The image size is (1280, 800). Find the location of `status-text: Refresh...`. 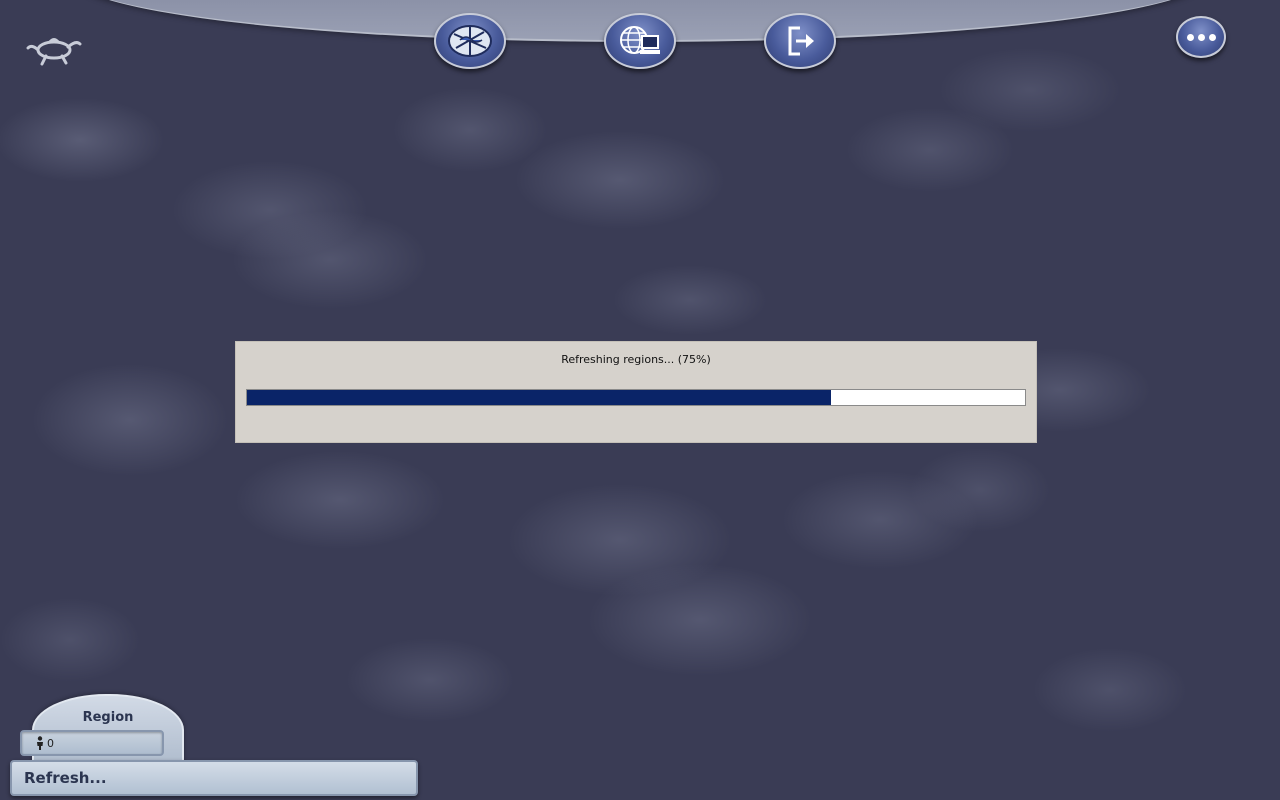

status-text: Refresh... is located at coordinates (65, 778).